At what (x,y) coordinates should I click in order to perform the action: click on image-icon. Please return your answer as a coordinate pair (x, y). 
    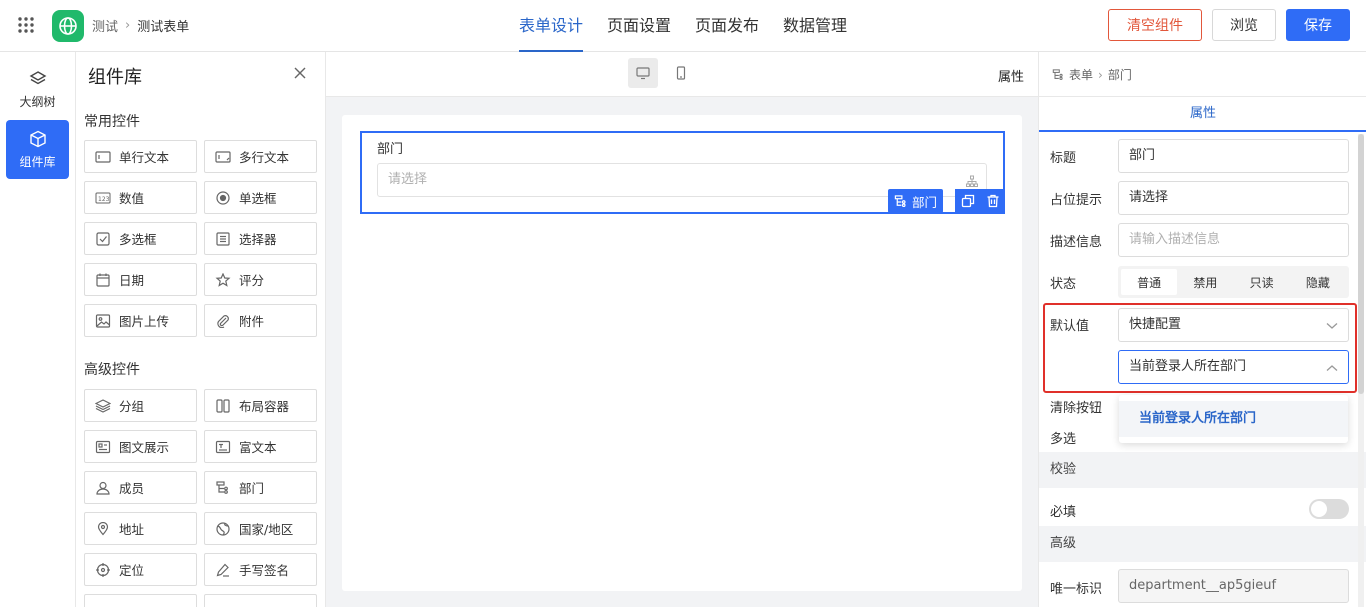
    Looking at the image, I should click on (103, 320).